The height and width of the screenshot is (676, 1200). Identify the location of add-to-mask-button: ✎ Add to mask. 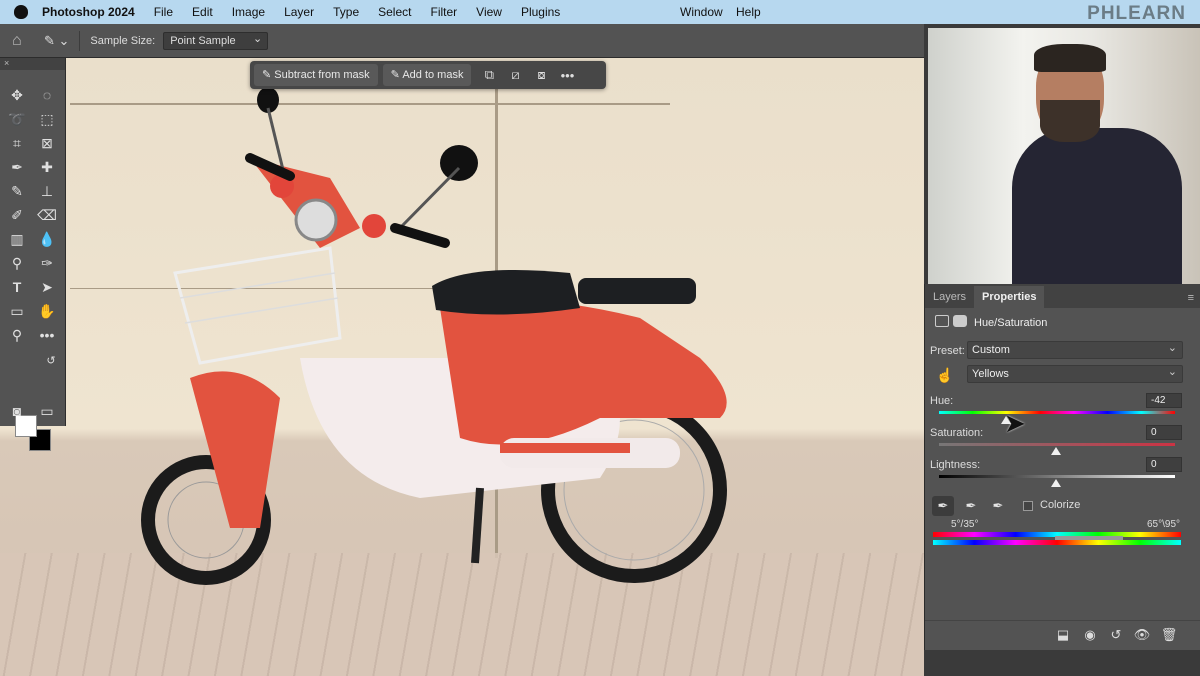
(427, 75).